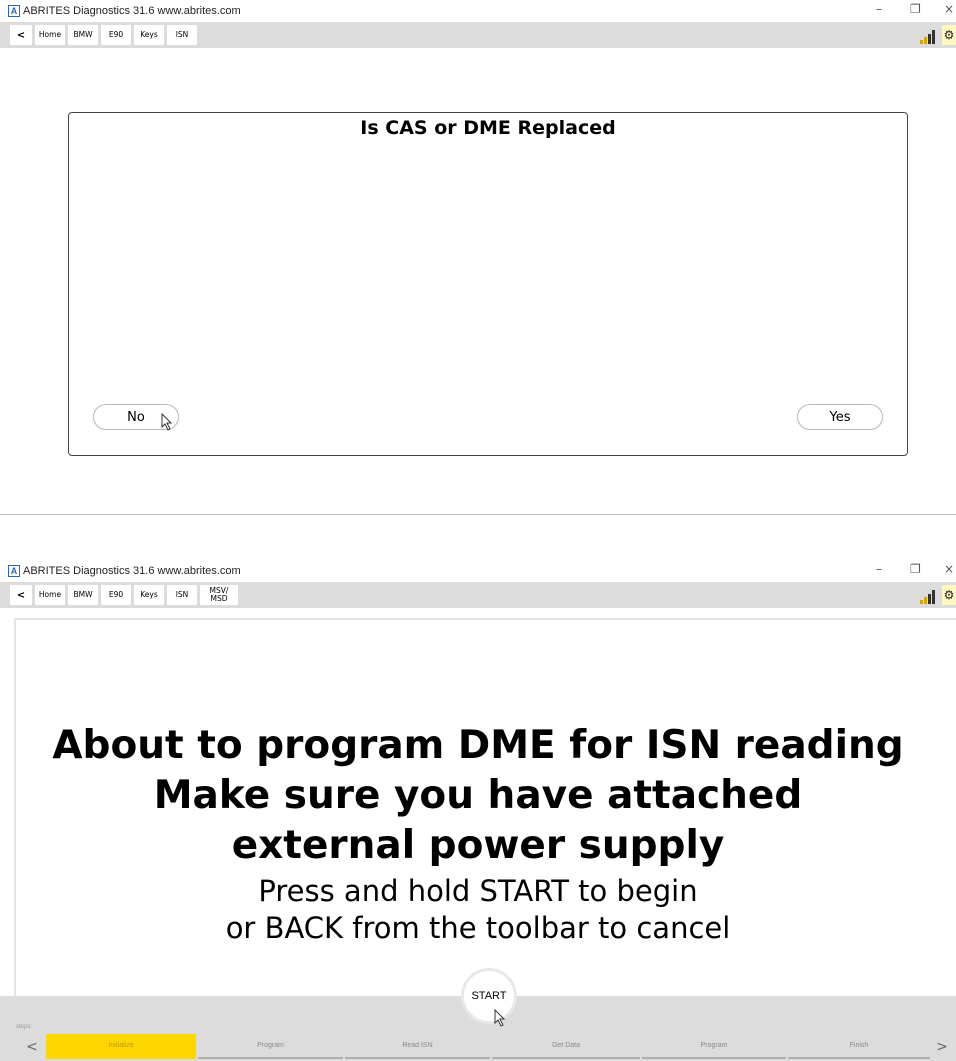 The height and width of the screenshot is (1061, 956). What do you see at coordinates (24, 1027) in the screenshot?
I see `steps-label: steps:` at bounding box center [24, 1027].